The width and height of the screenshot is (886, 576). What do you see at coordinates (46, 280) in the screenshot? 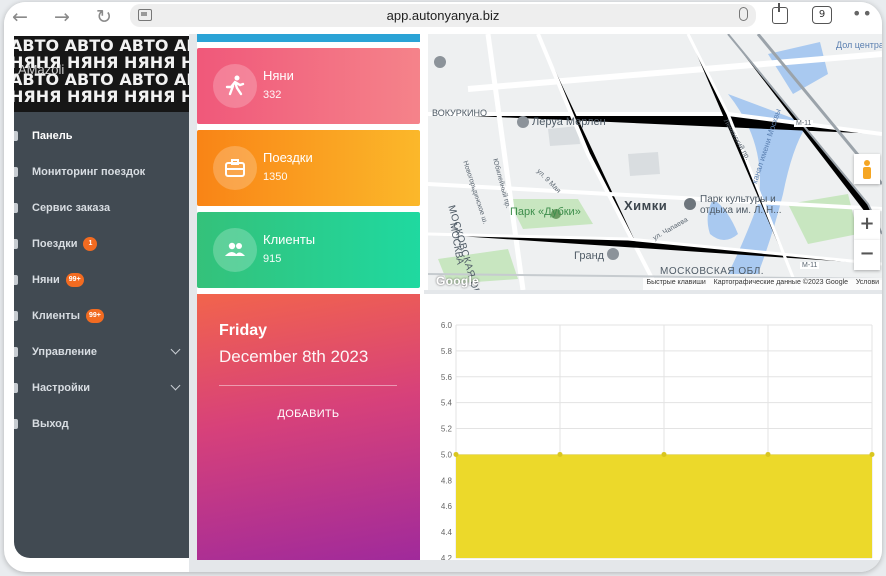
I see `sidebar-item-label: Няни` at bounding box center [46, 280].